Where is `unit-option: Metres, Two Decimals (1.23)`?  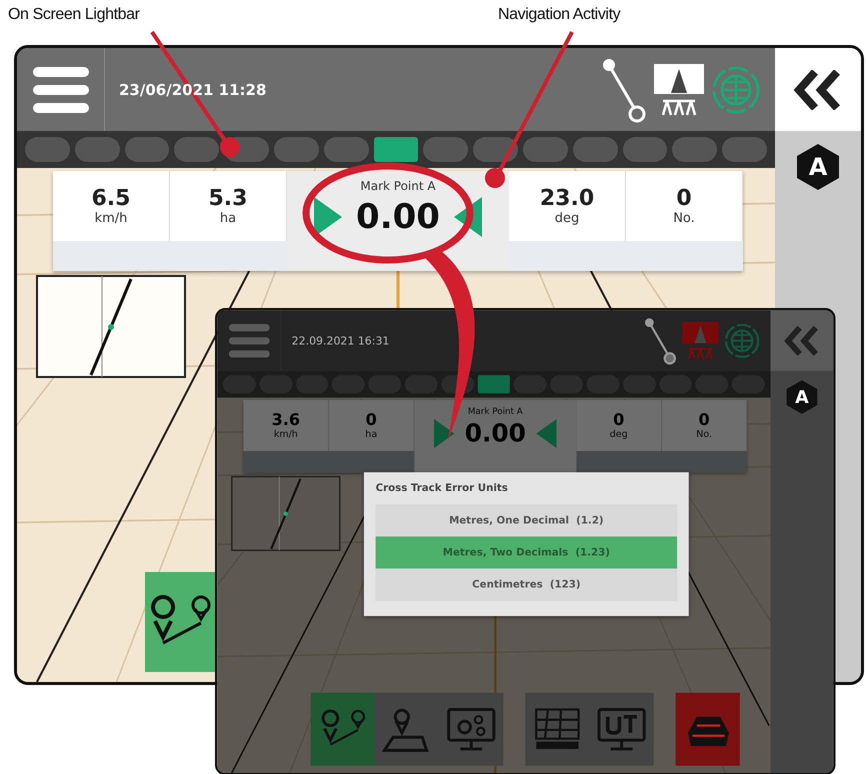
unit-option: Metres, Two Decimals (1.23) is located at coordinates (527, 552).